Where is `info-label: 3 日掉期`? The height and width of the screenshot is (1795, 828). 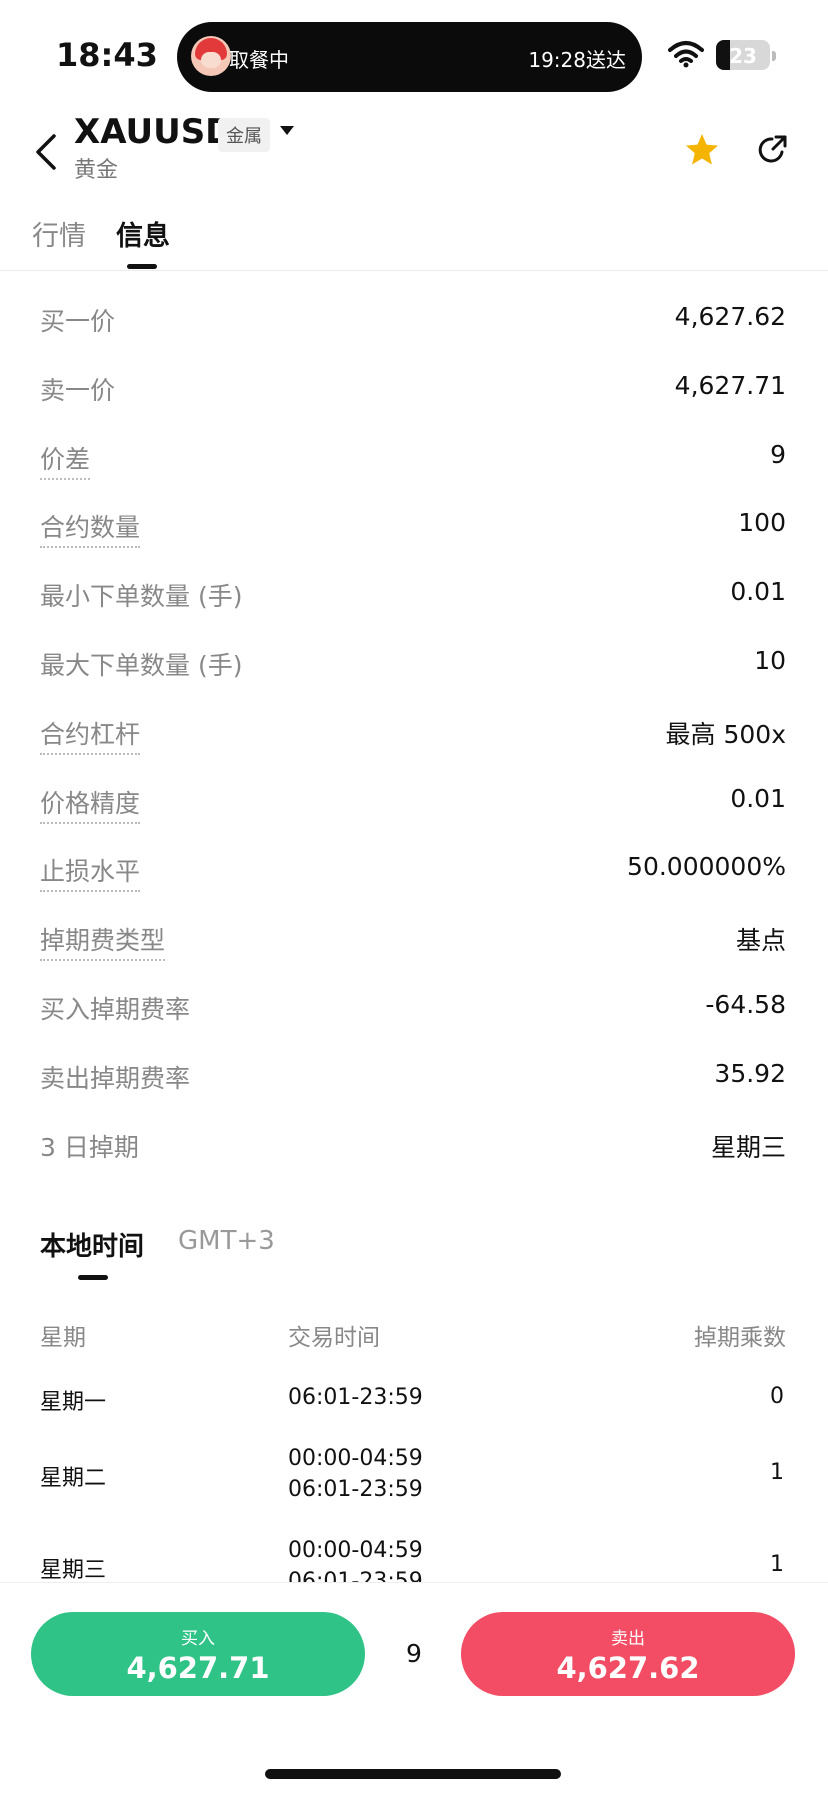
info-label: 3 日掉期 is located at coordinates (89, 1147).